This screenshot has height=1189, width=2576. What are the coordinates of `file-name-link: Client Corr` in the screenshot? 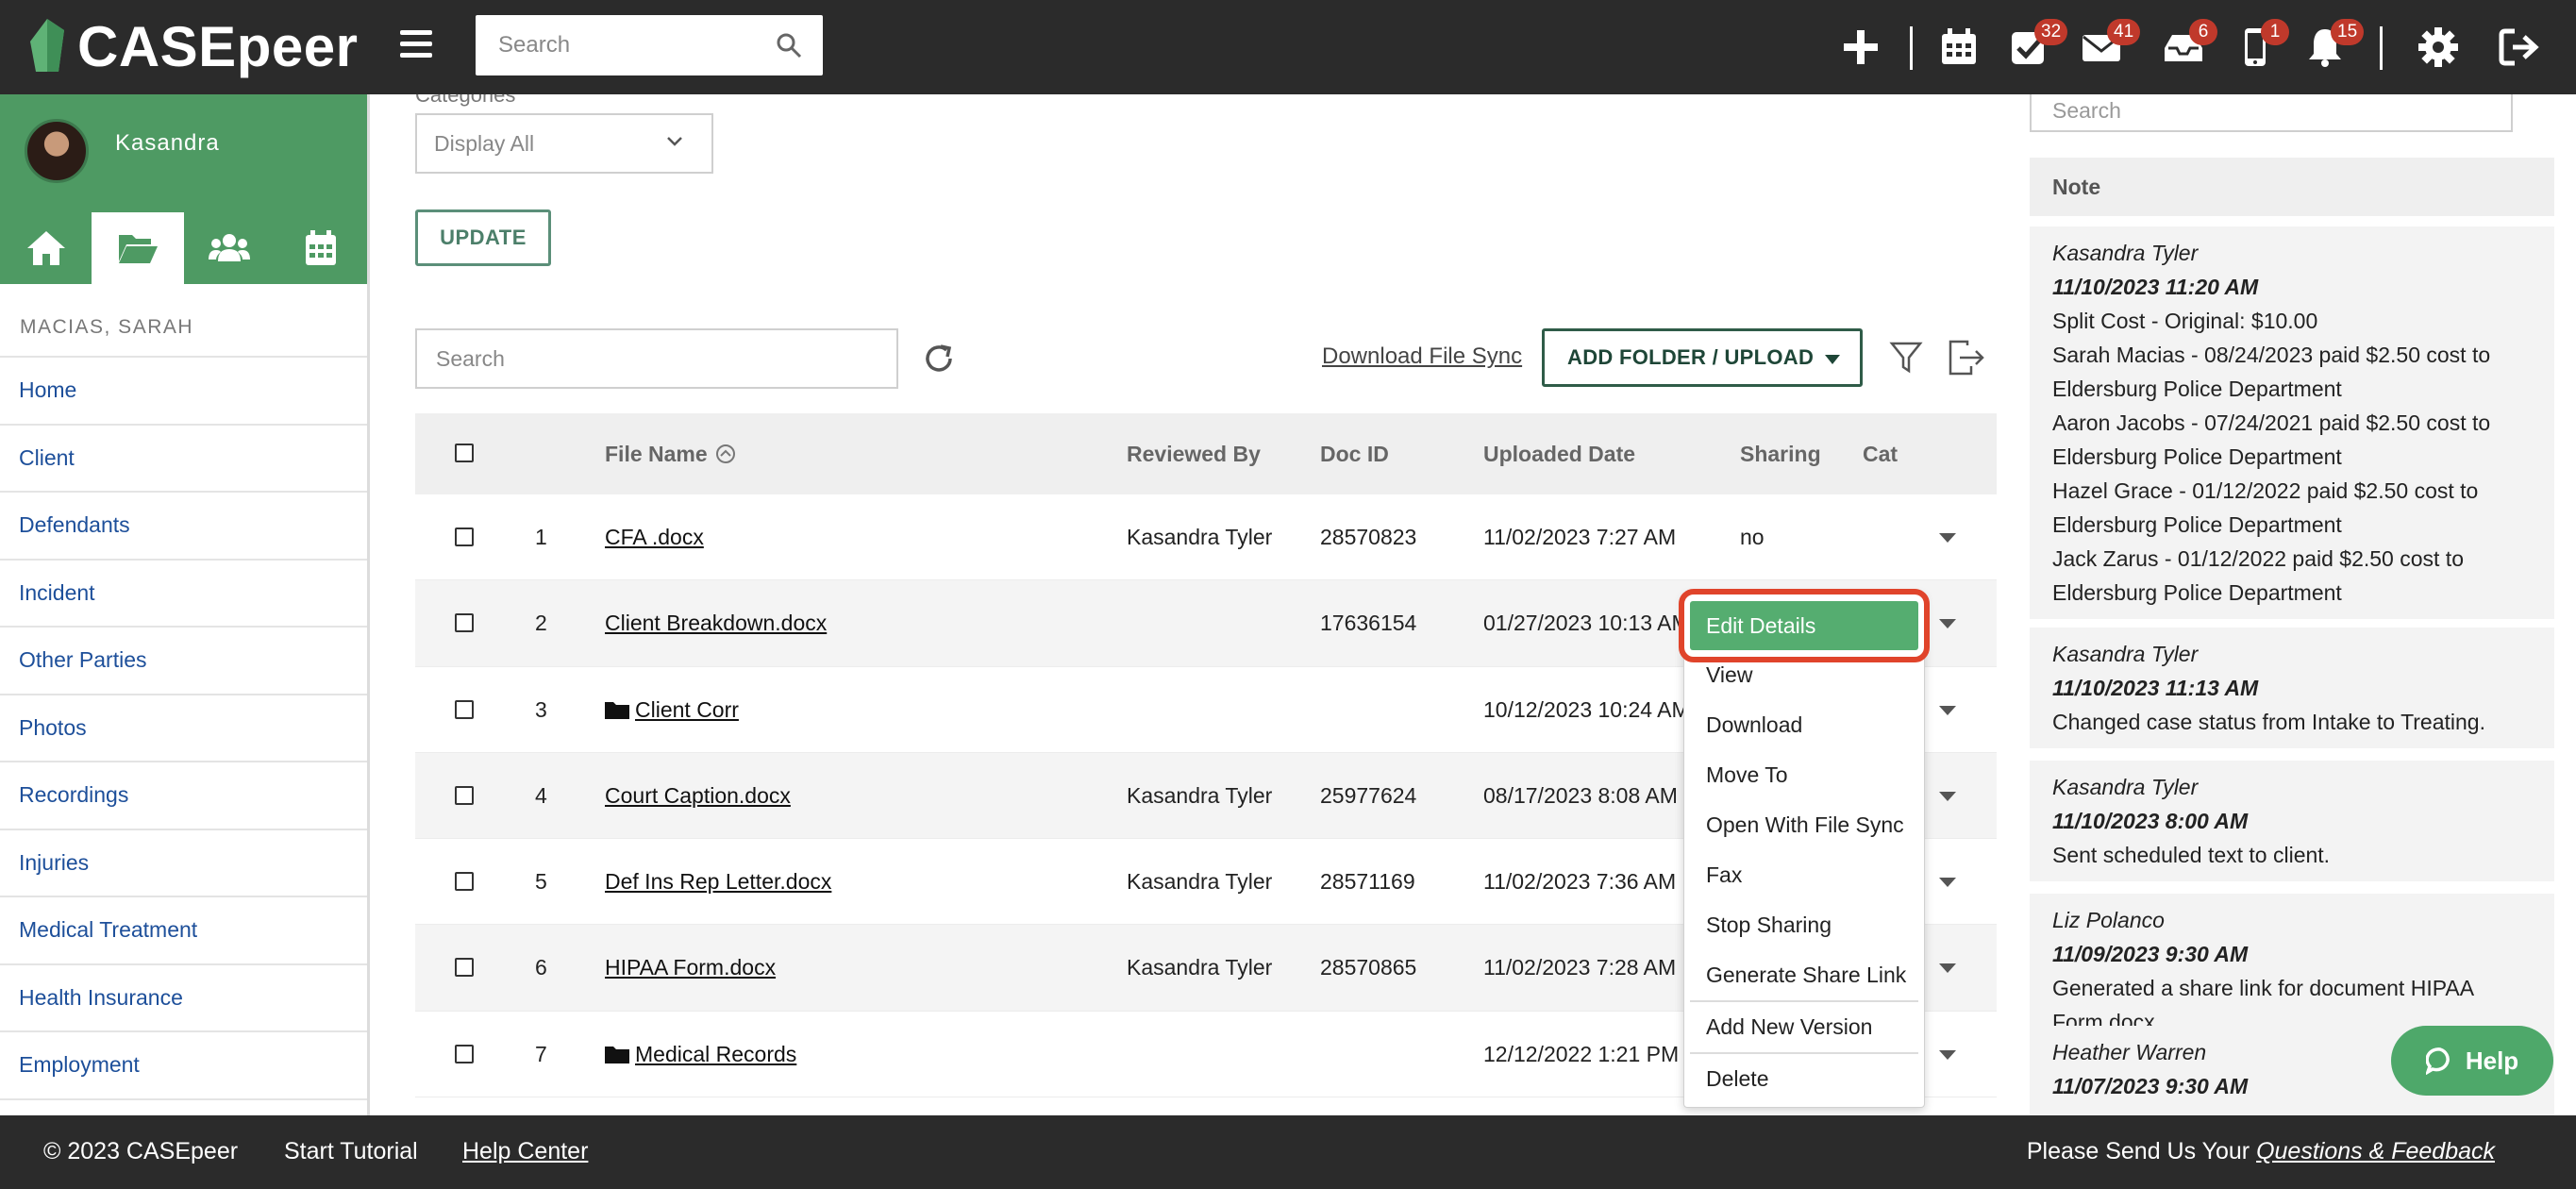 It's located at (687, 710).